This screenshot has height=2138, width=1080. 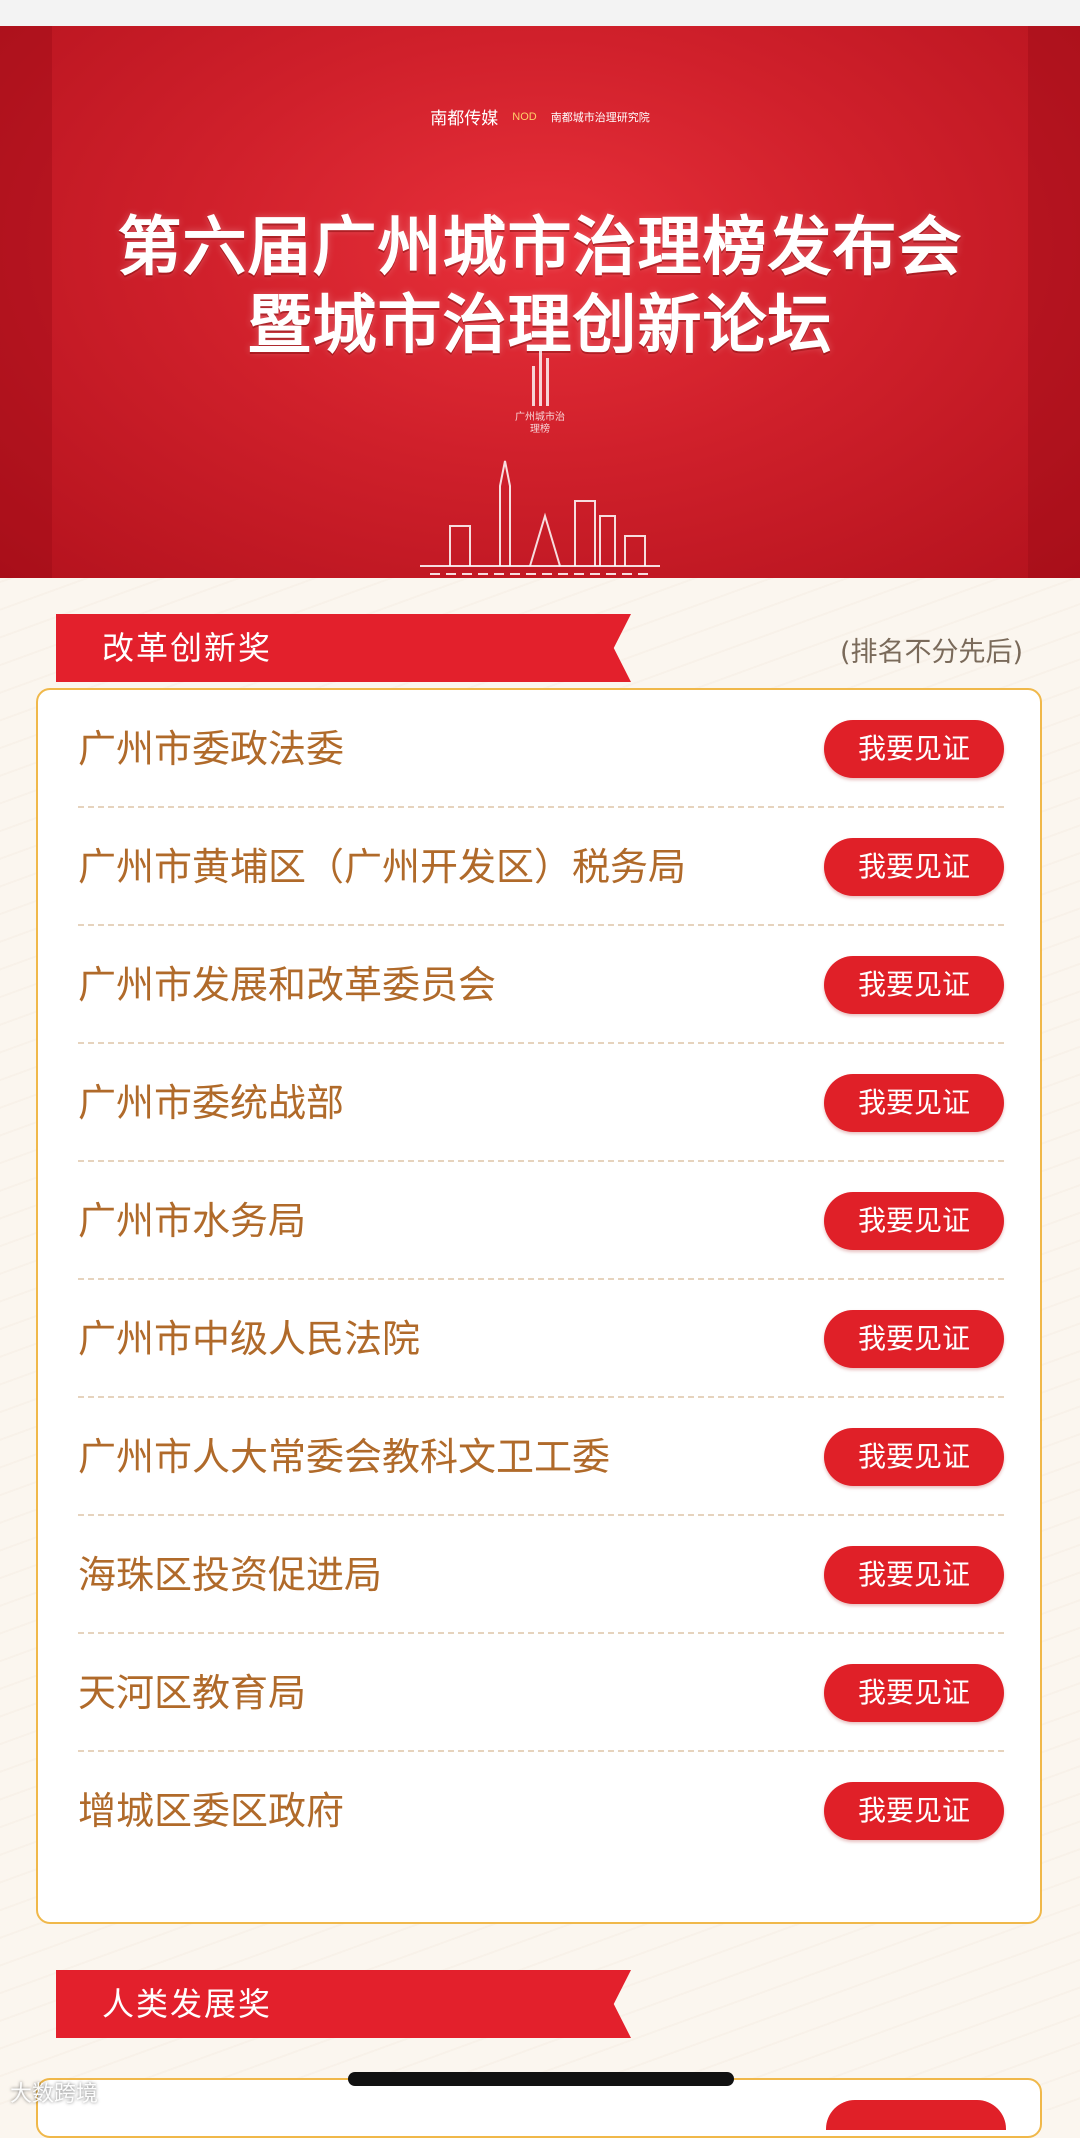 I want to click on city-skyline-icon, so click(x=540, y=517).